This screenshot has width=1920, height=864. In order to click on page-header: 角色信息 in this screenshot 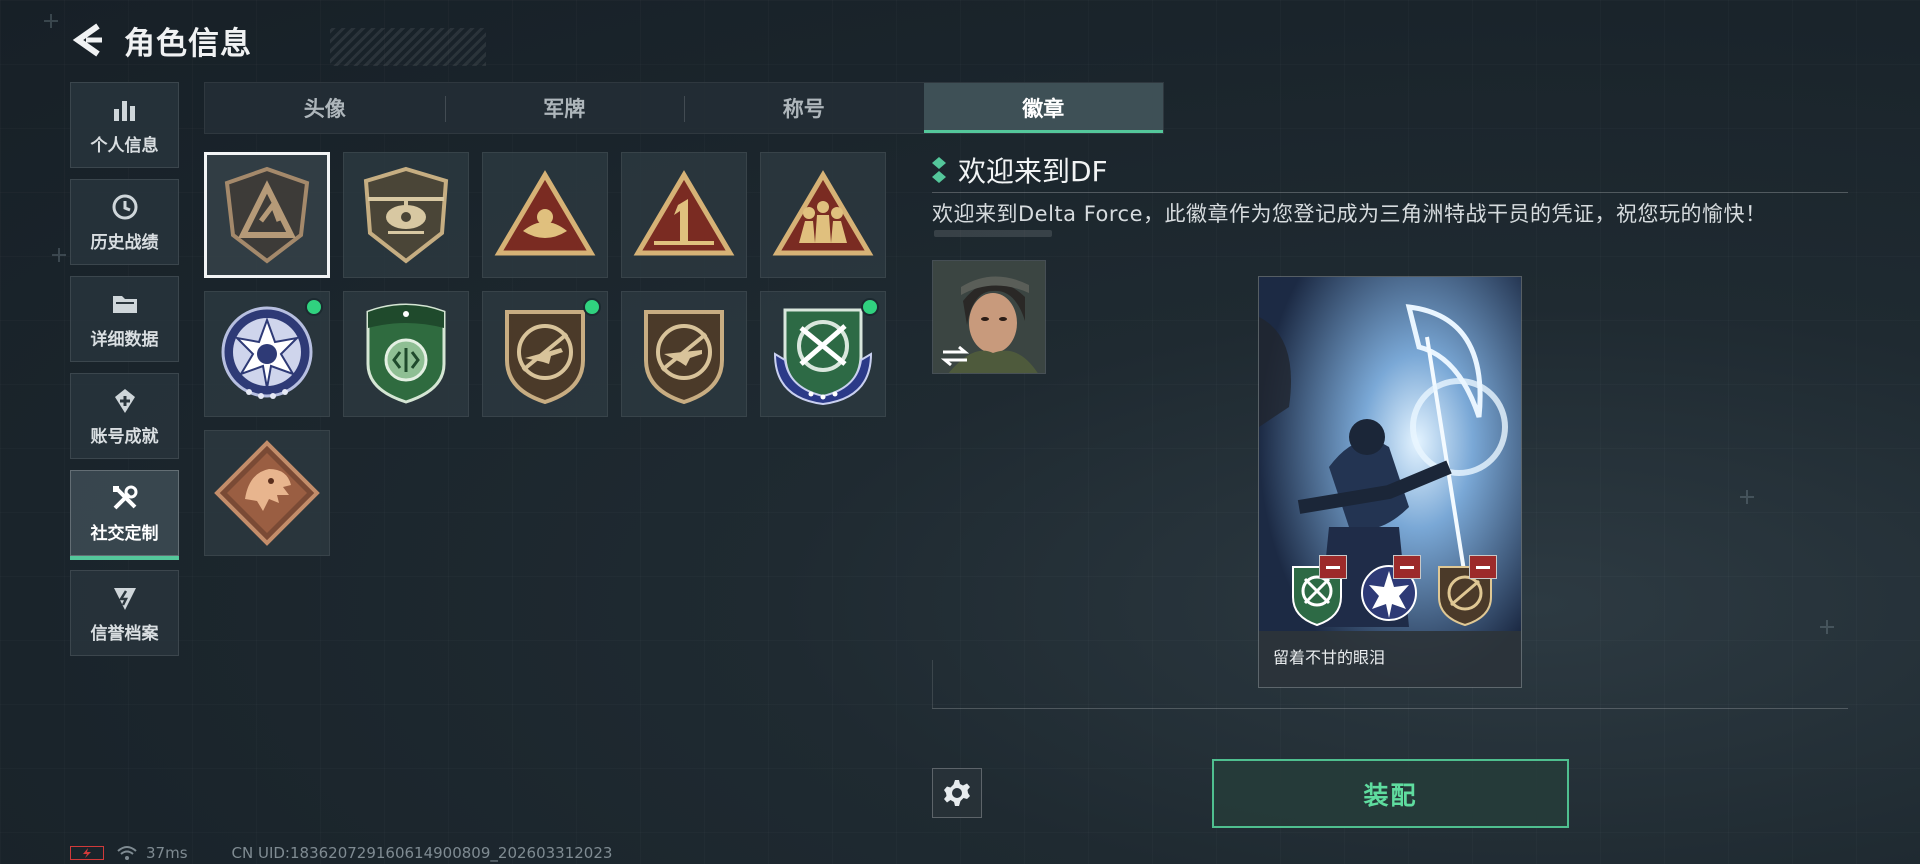, I will do `click(278, 42)`.